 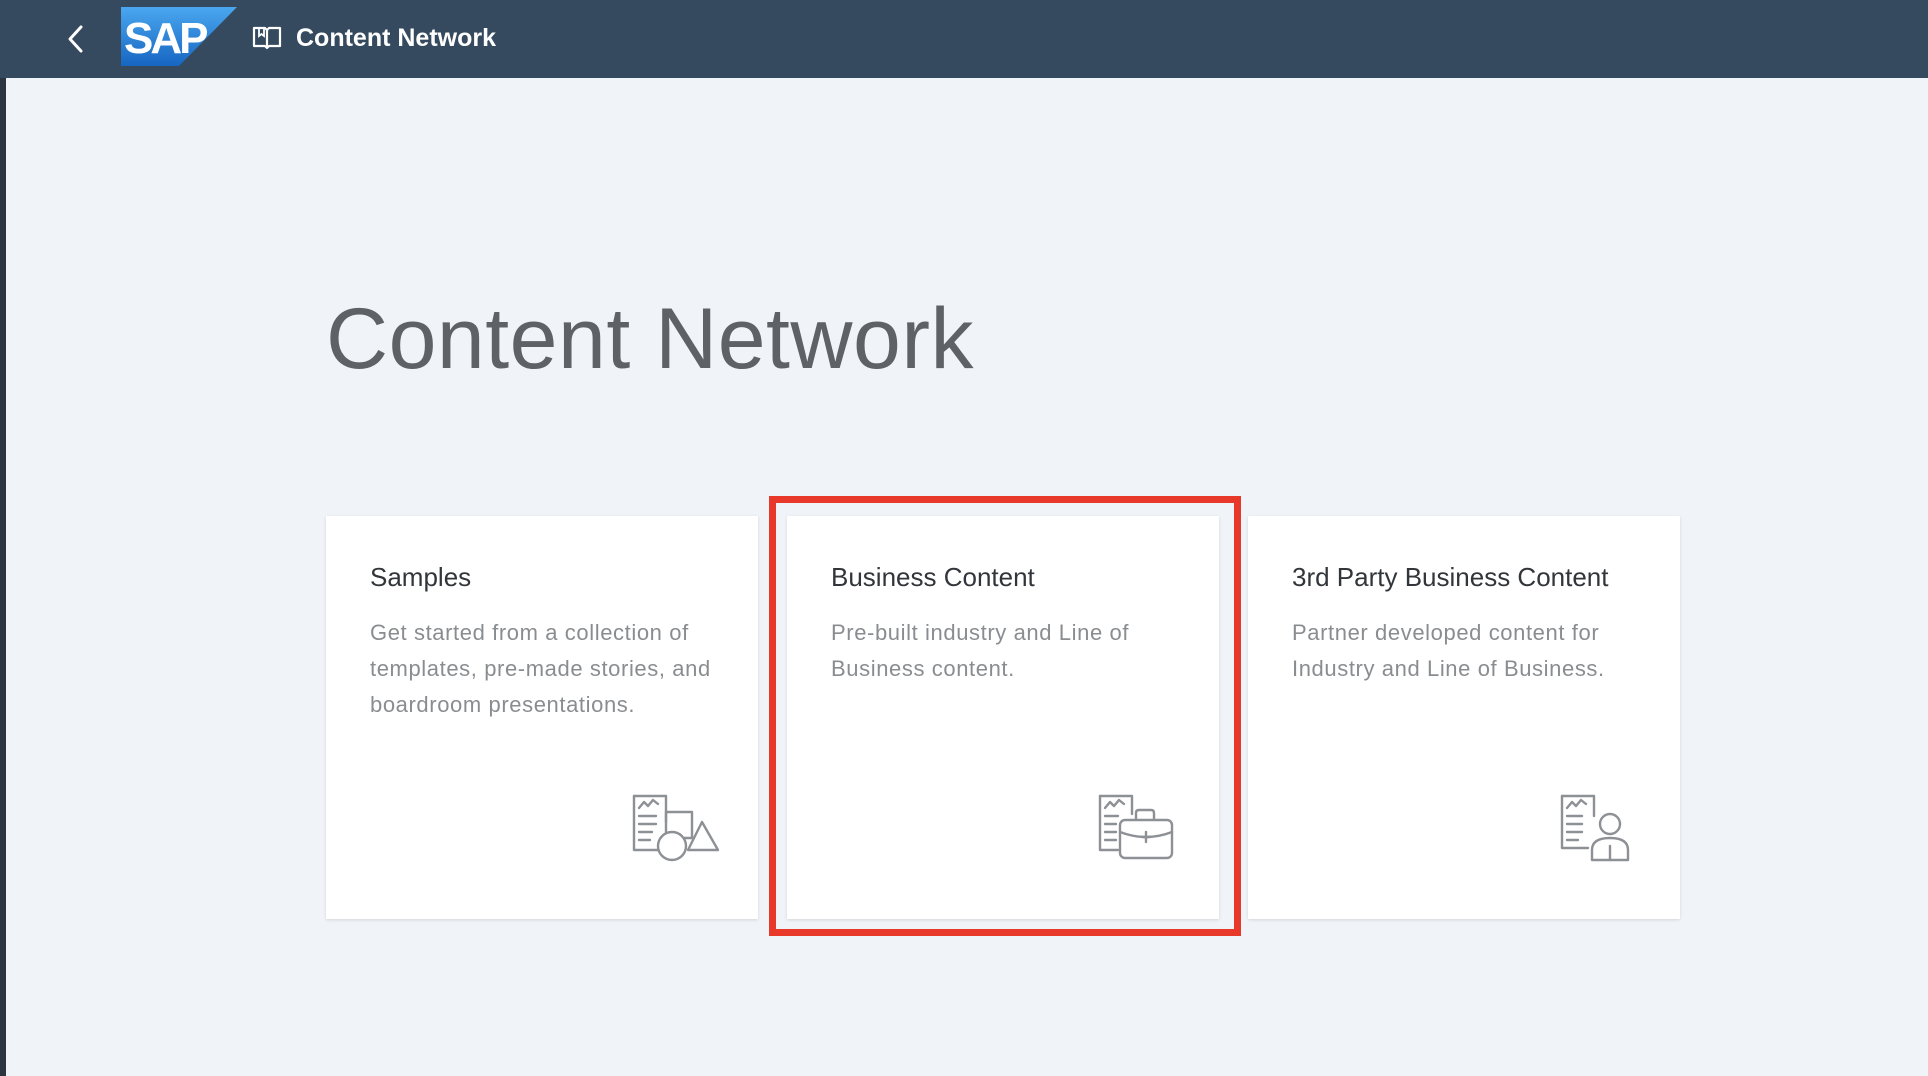 I want to click on document-shapes-icon, so click(x=676, y=828).